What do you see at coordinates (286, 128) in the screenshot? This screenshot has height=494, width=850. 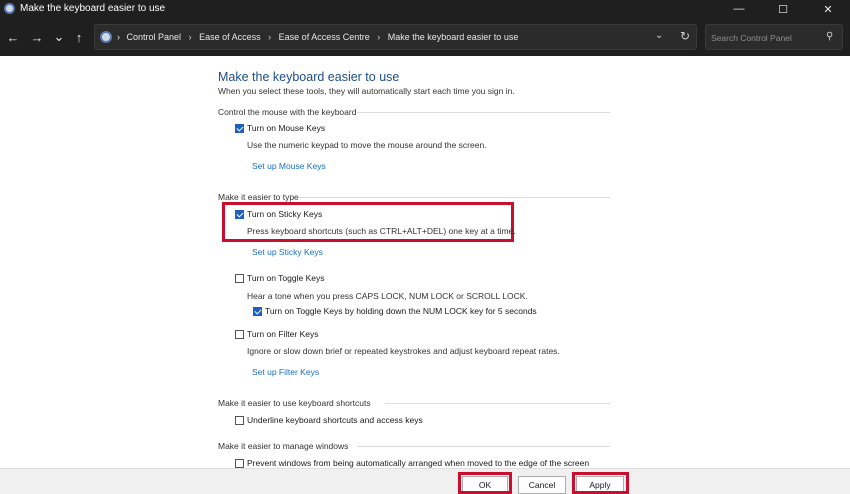 I see `mouse-keys-label: Turn on Mouse Keys` at bounding box center [286, 128].